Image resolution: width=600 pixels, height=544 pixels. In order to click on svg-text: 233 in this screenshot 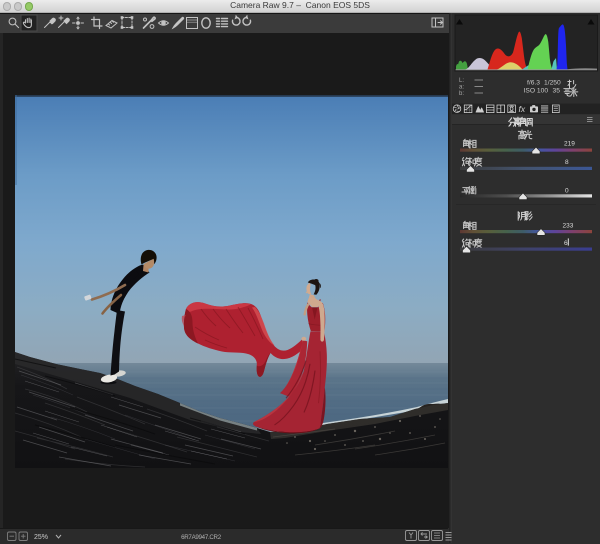, I will do `click(568, 225)`.